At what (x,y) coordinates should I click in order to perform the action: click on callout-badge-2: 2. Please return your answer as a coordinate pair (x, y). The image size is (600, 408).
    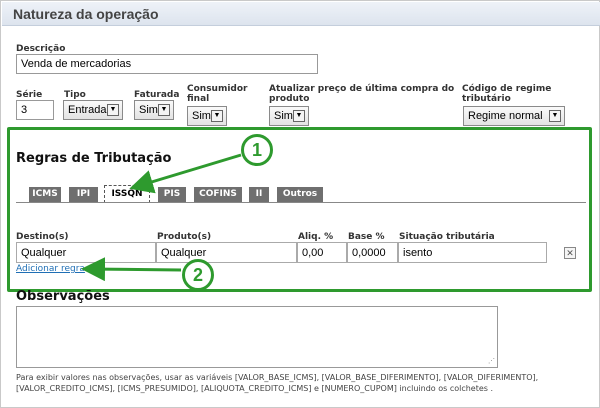
    Looking at the image, I should click on (198, 275).